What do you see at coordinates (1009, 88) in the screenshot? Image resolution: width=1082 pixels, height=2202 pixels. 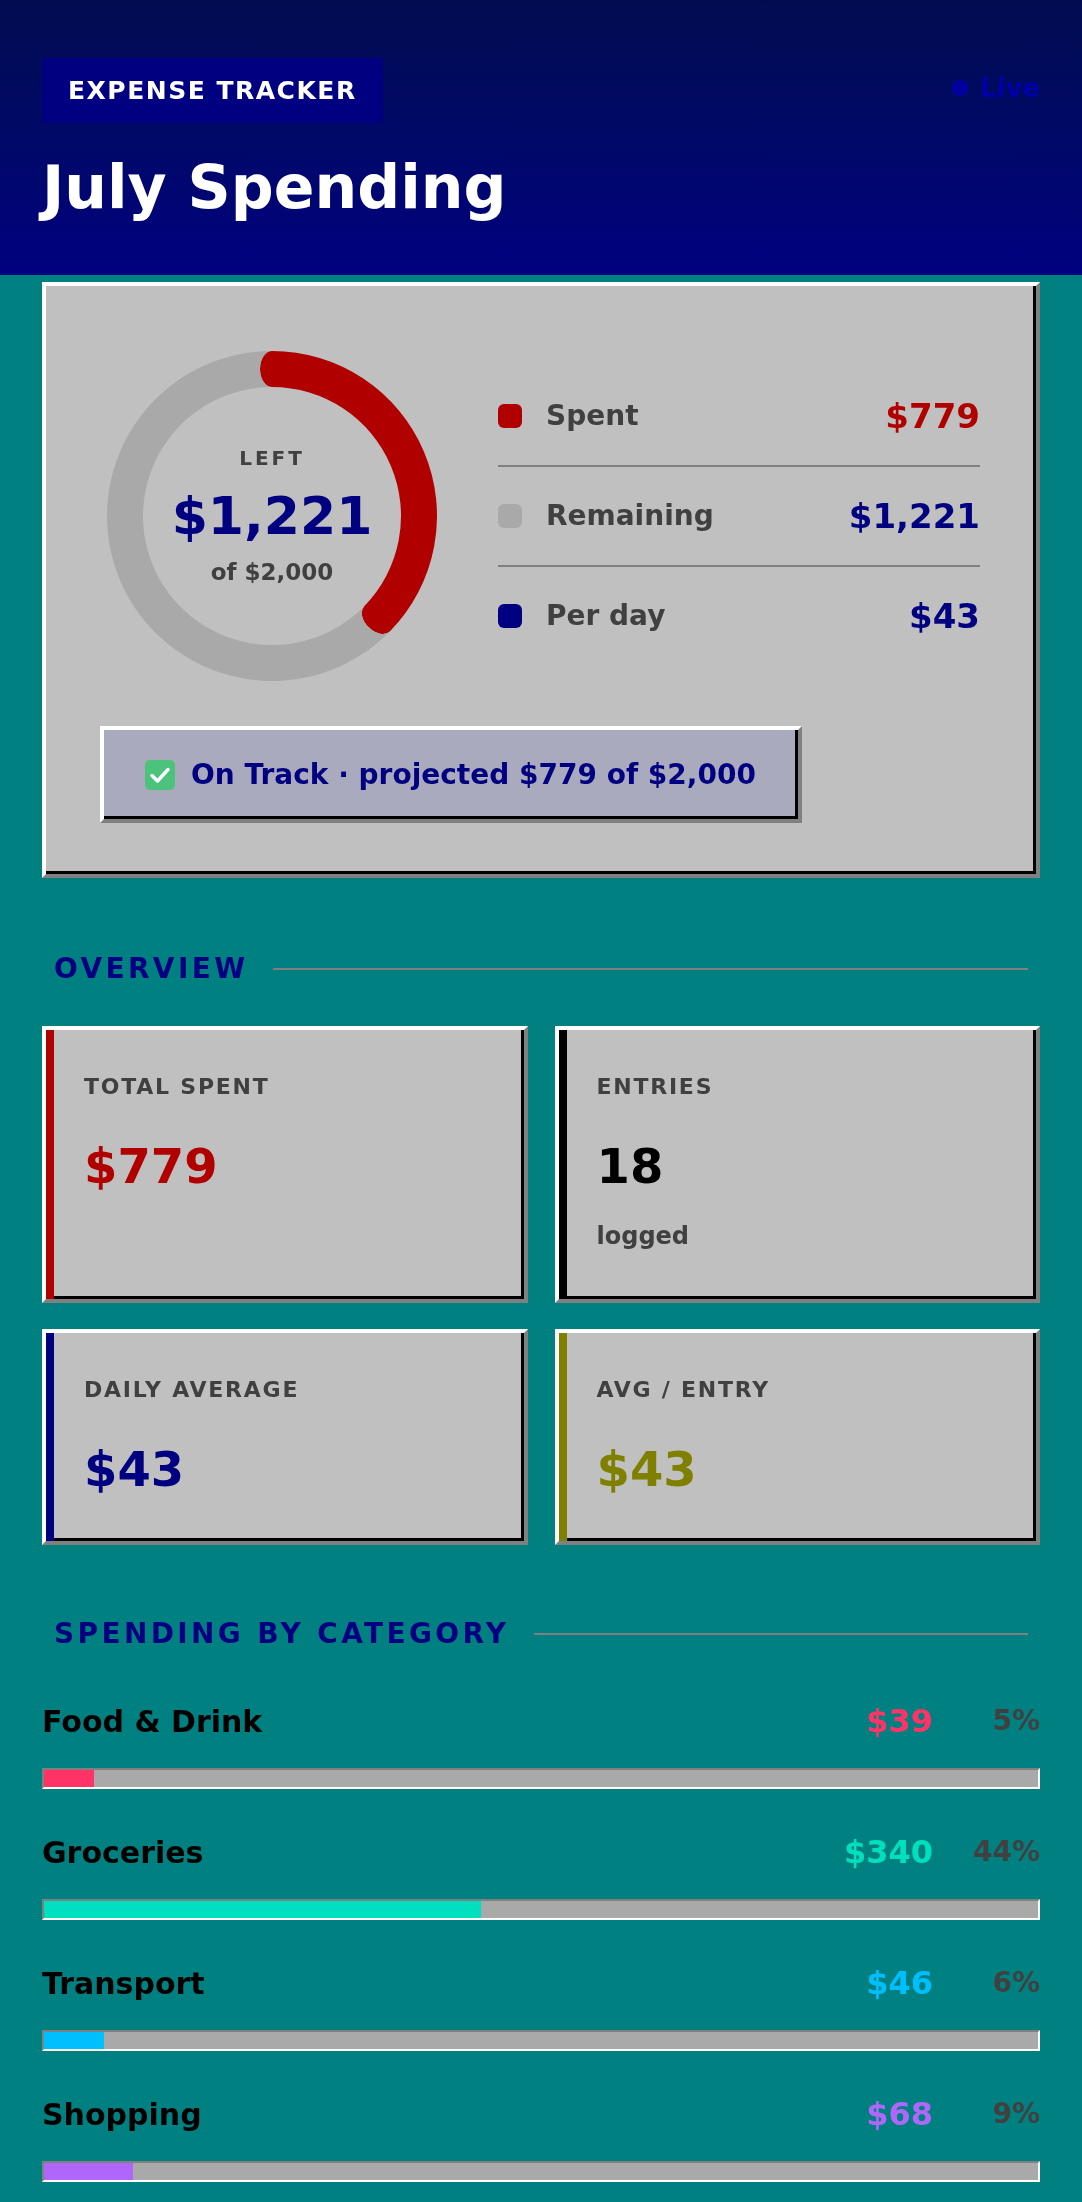 I see `live-label: Live` at bounding box center [1009, 88].